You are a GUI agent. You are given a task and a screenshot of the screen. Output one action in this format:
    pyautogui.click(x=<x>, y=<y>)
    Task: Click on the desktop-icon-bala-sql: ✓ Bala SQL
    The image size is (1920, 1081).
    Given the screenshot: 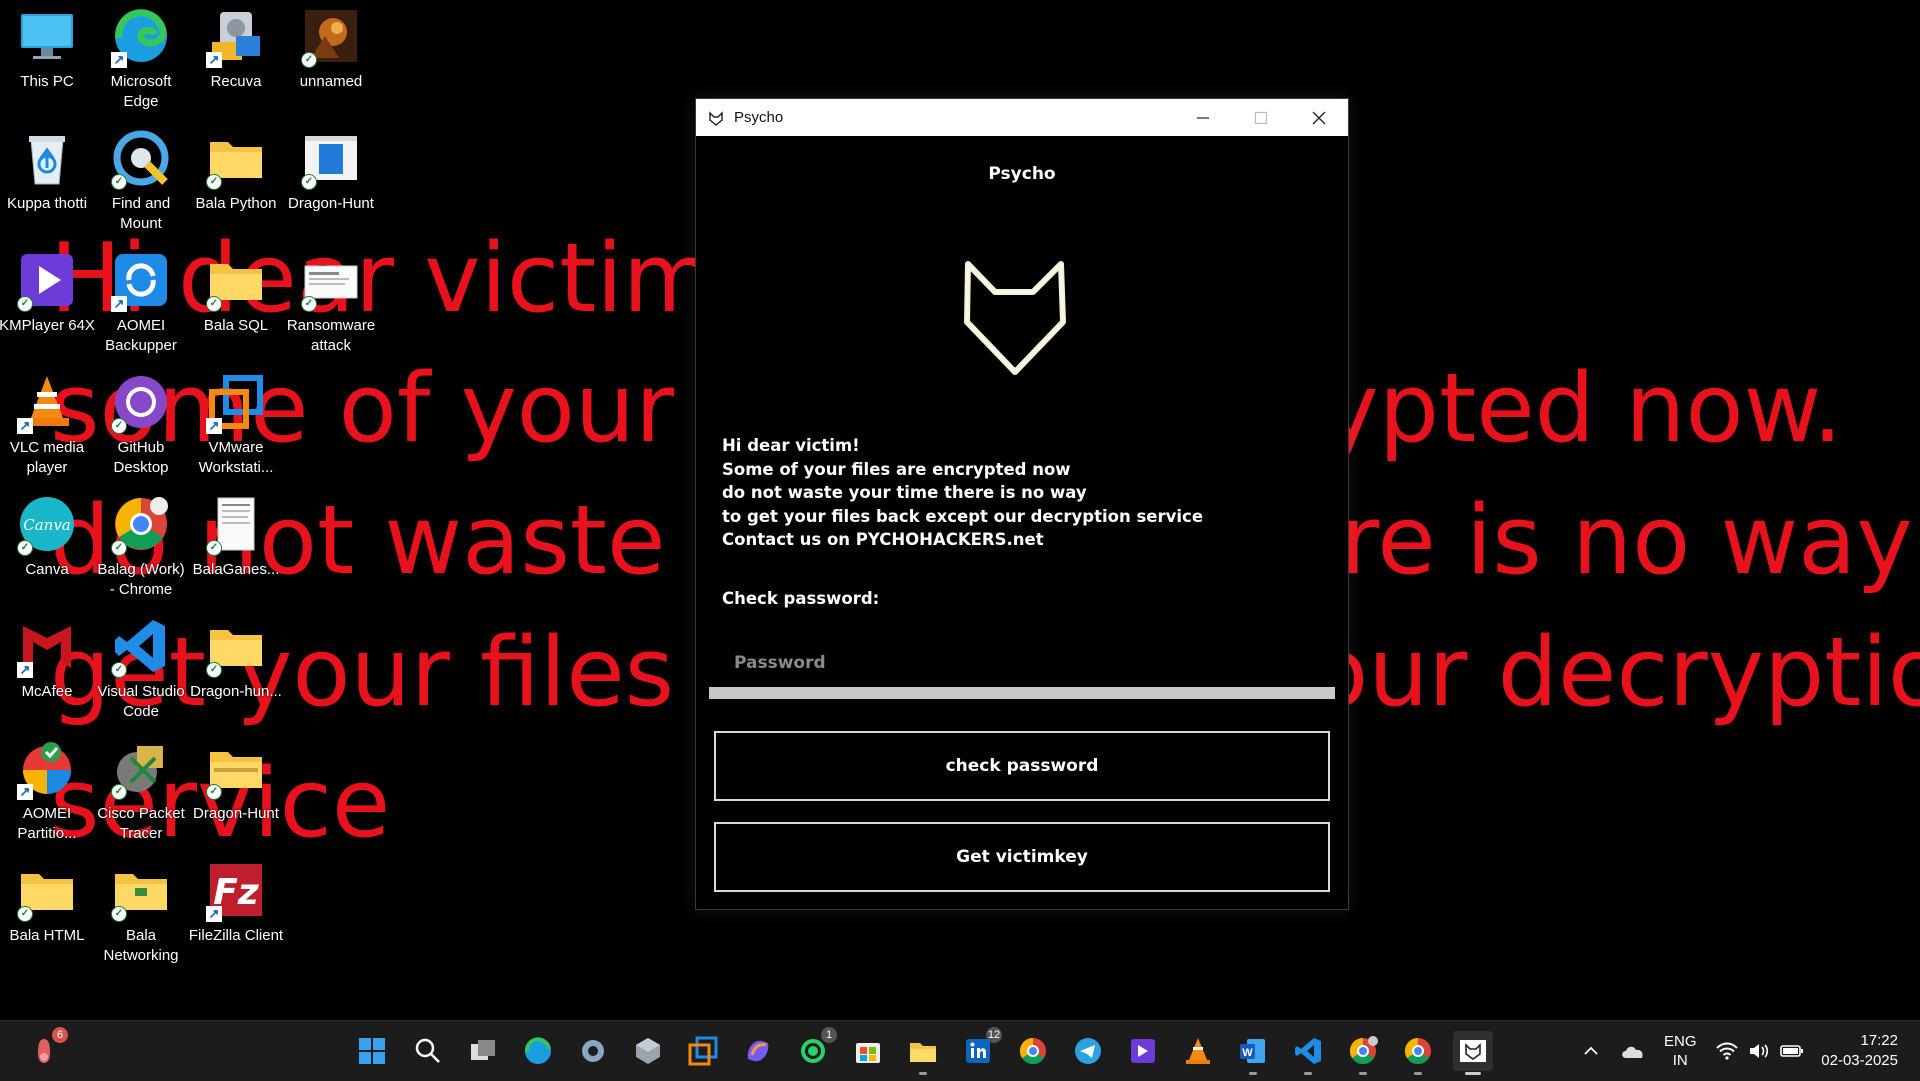 What is the action you would take?
    pyautogui.click(x=236, y=290)
    